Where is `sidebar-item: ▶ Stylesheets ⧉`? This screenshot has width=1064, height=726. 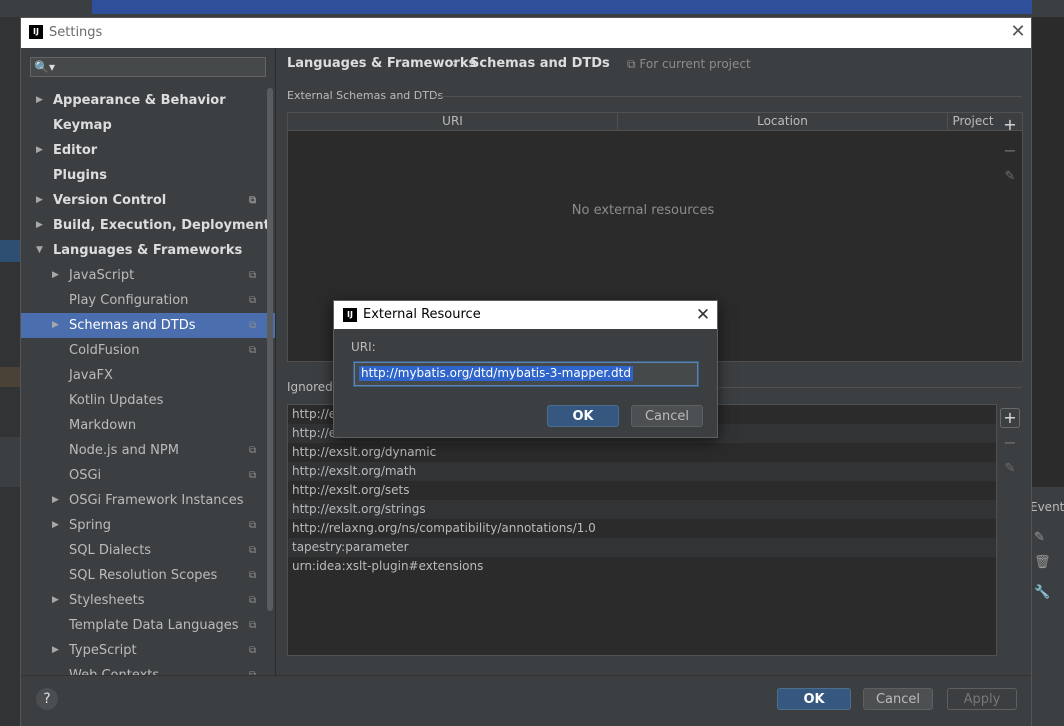 sidebar-item: ▶ Stylesheets ⧉ is located at coordinates (148, 600).